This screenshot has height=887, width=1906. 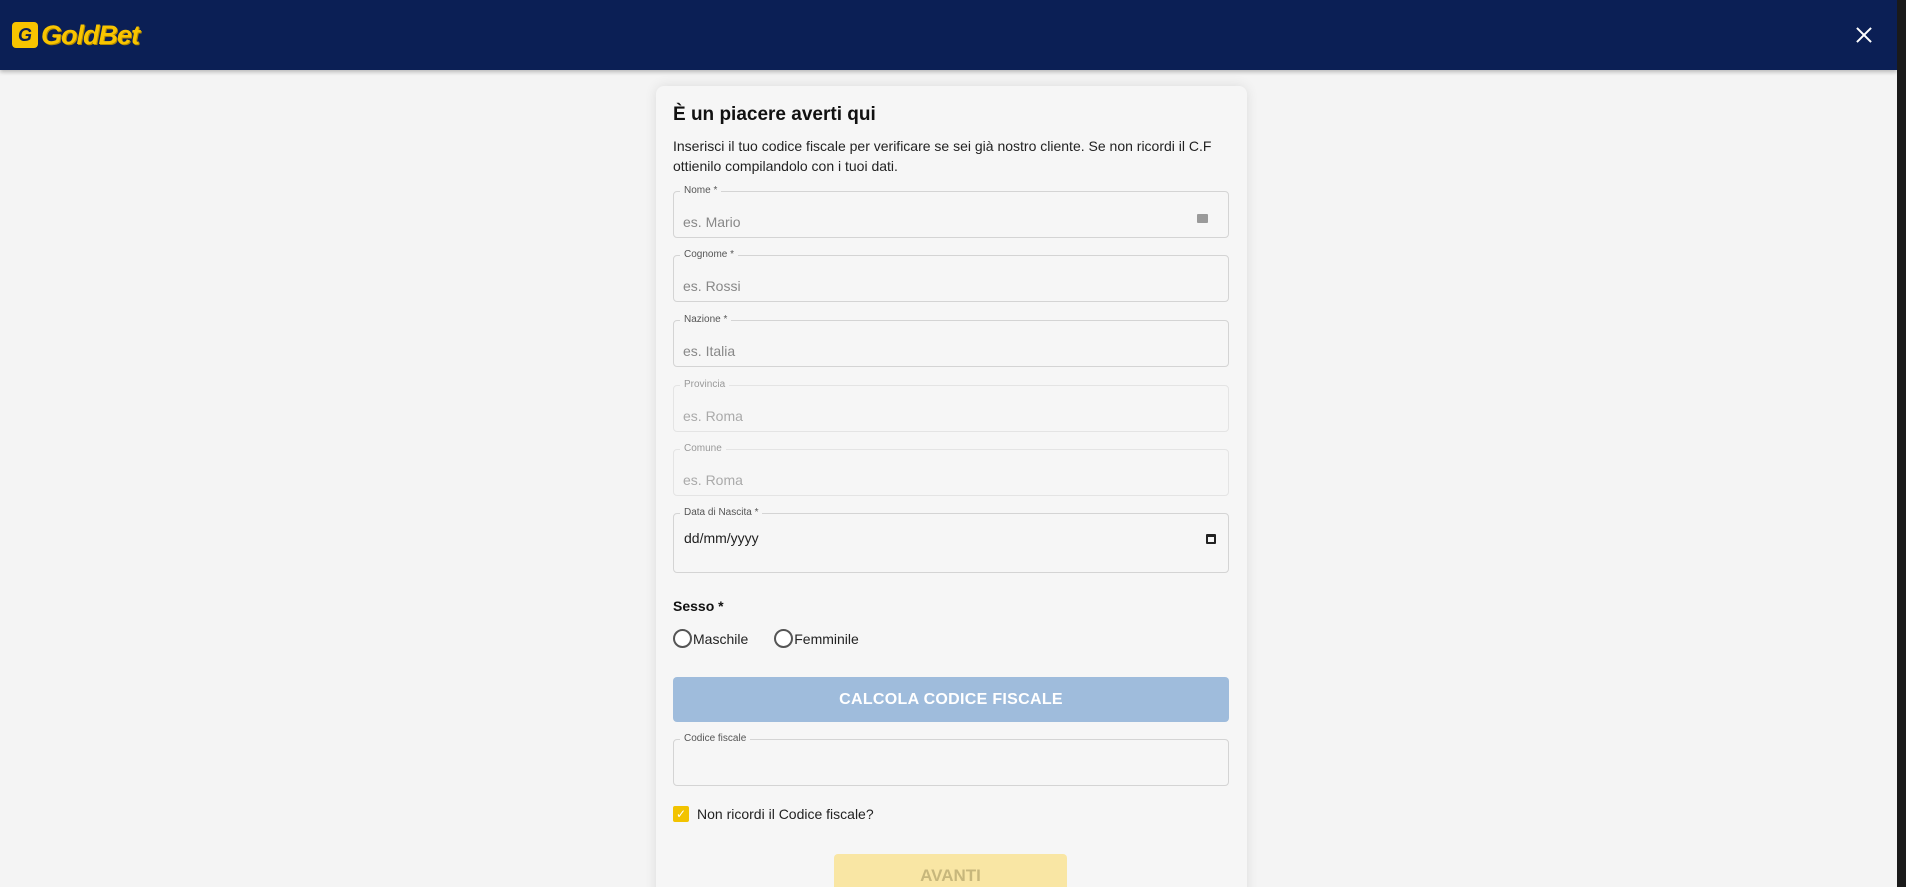 I want to click on goldbet-logo: G GoldBet, so click(x=76, y=35).